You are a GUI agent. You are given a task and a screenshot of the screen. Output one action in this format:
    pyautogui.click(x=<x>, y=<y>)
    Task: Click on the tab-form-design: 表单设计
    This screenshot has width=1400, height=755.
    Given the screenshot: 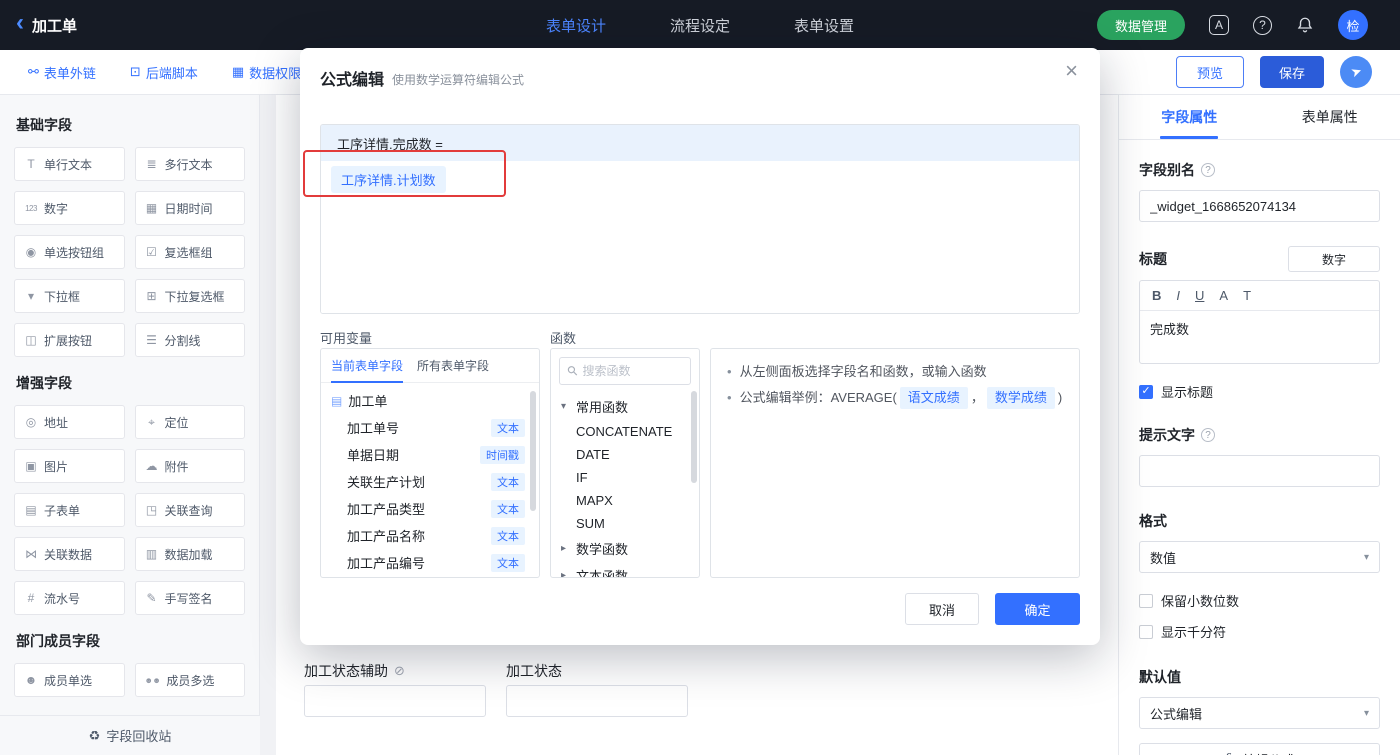 What is the action you would take?
    pyautogui.click(x=576, y=25)
    